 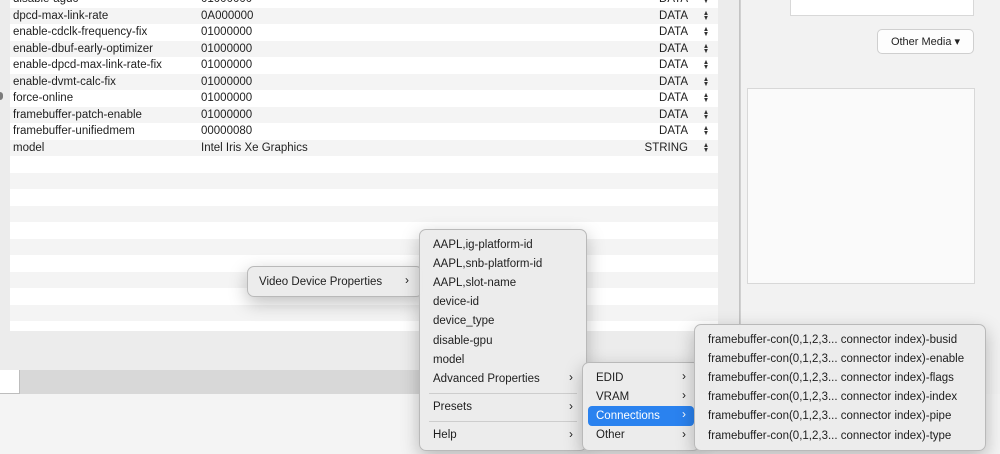 What do you see at coordinates (226, 131) in the screenshot?
I see `property-value: 00000080` at bounding box center [226, 131].